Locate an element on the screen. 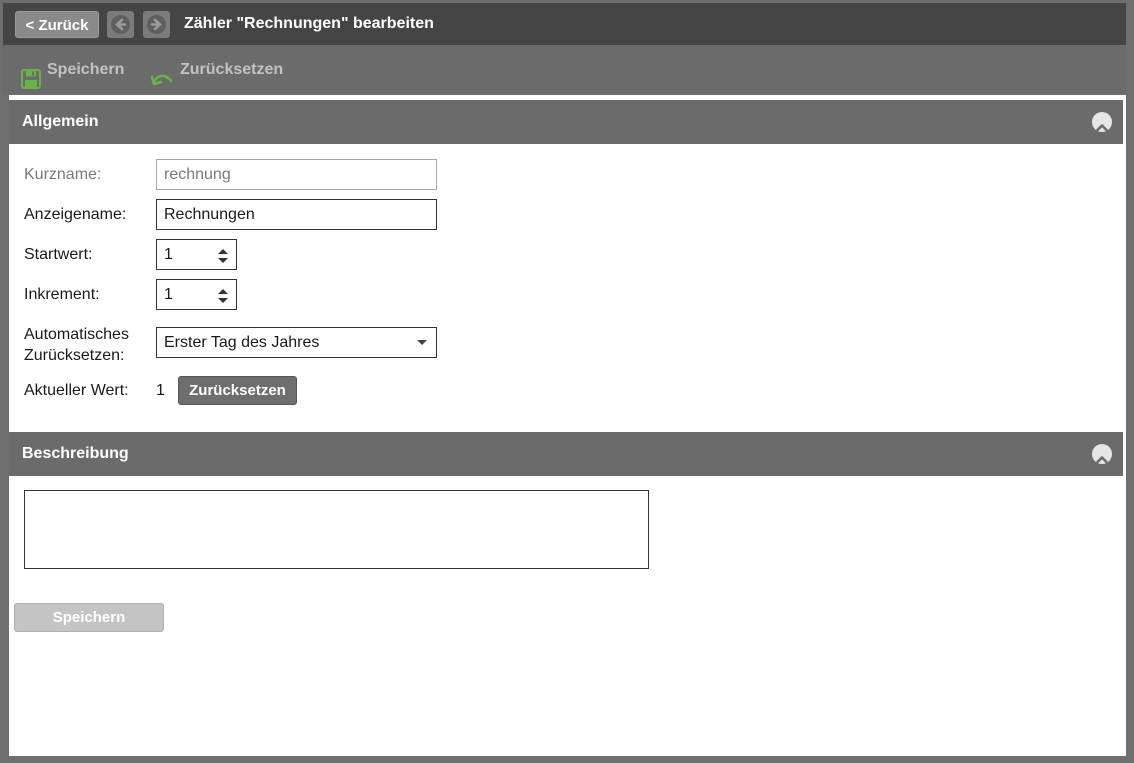 The image size is (1134, 763). save-button: Speichern is located at coordinates (89, 617).